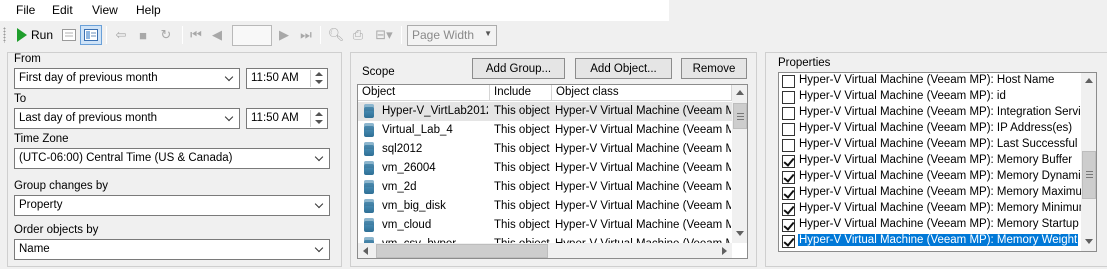  Describe the element at coordinates (724, 251) in the screenshot. I see `scroll-right-icon` at that location.